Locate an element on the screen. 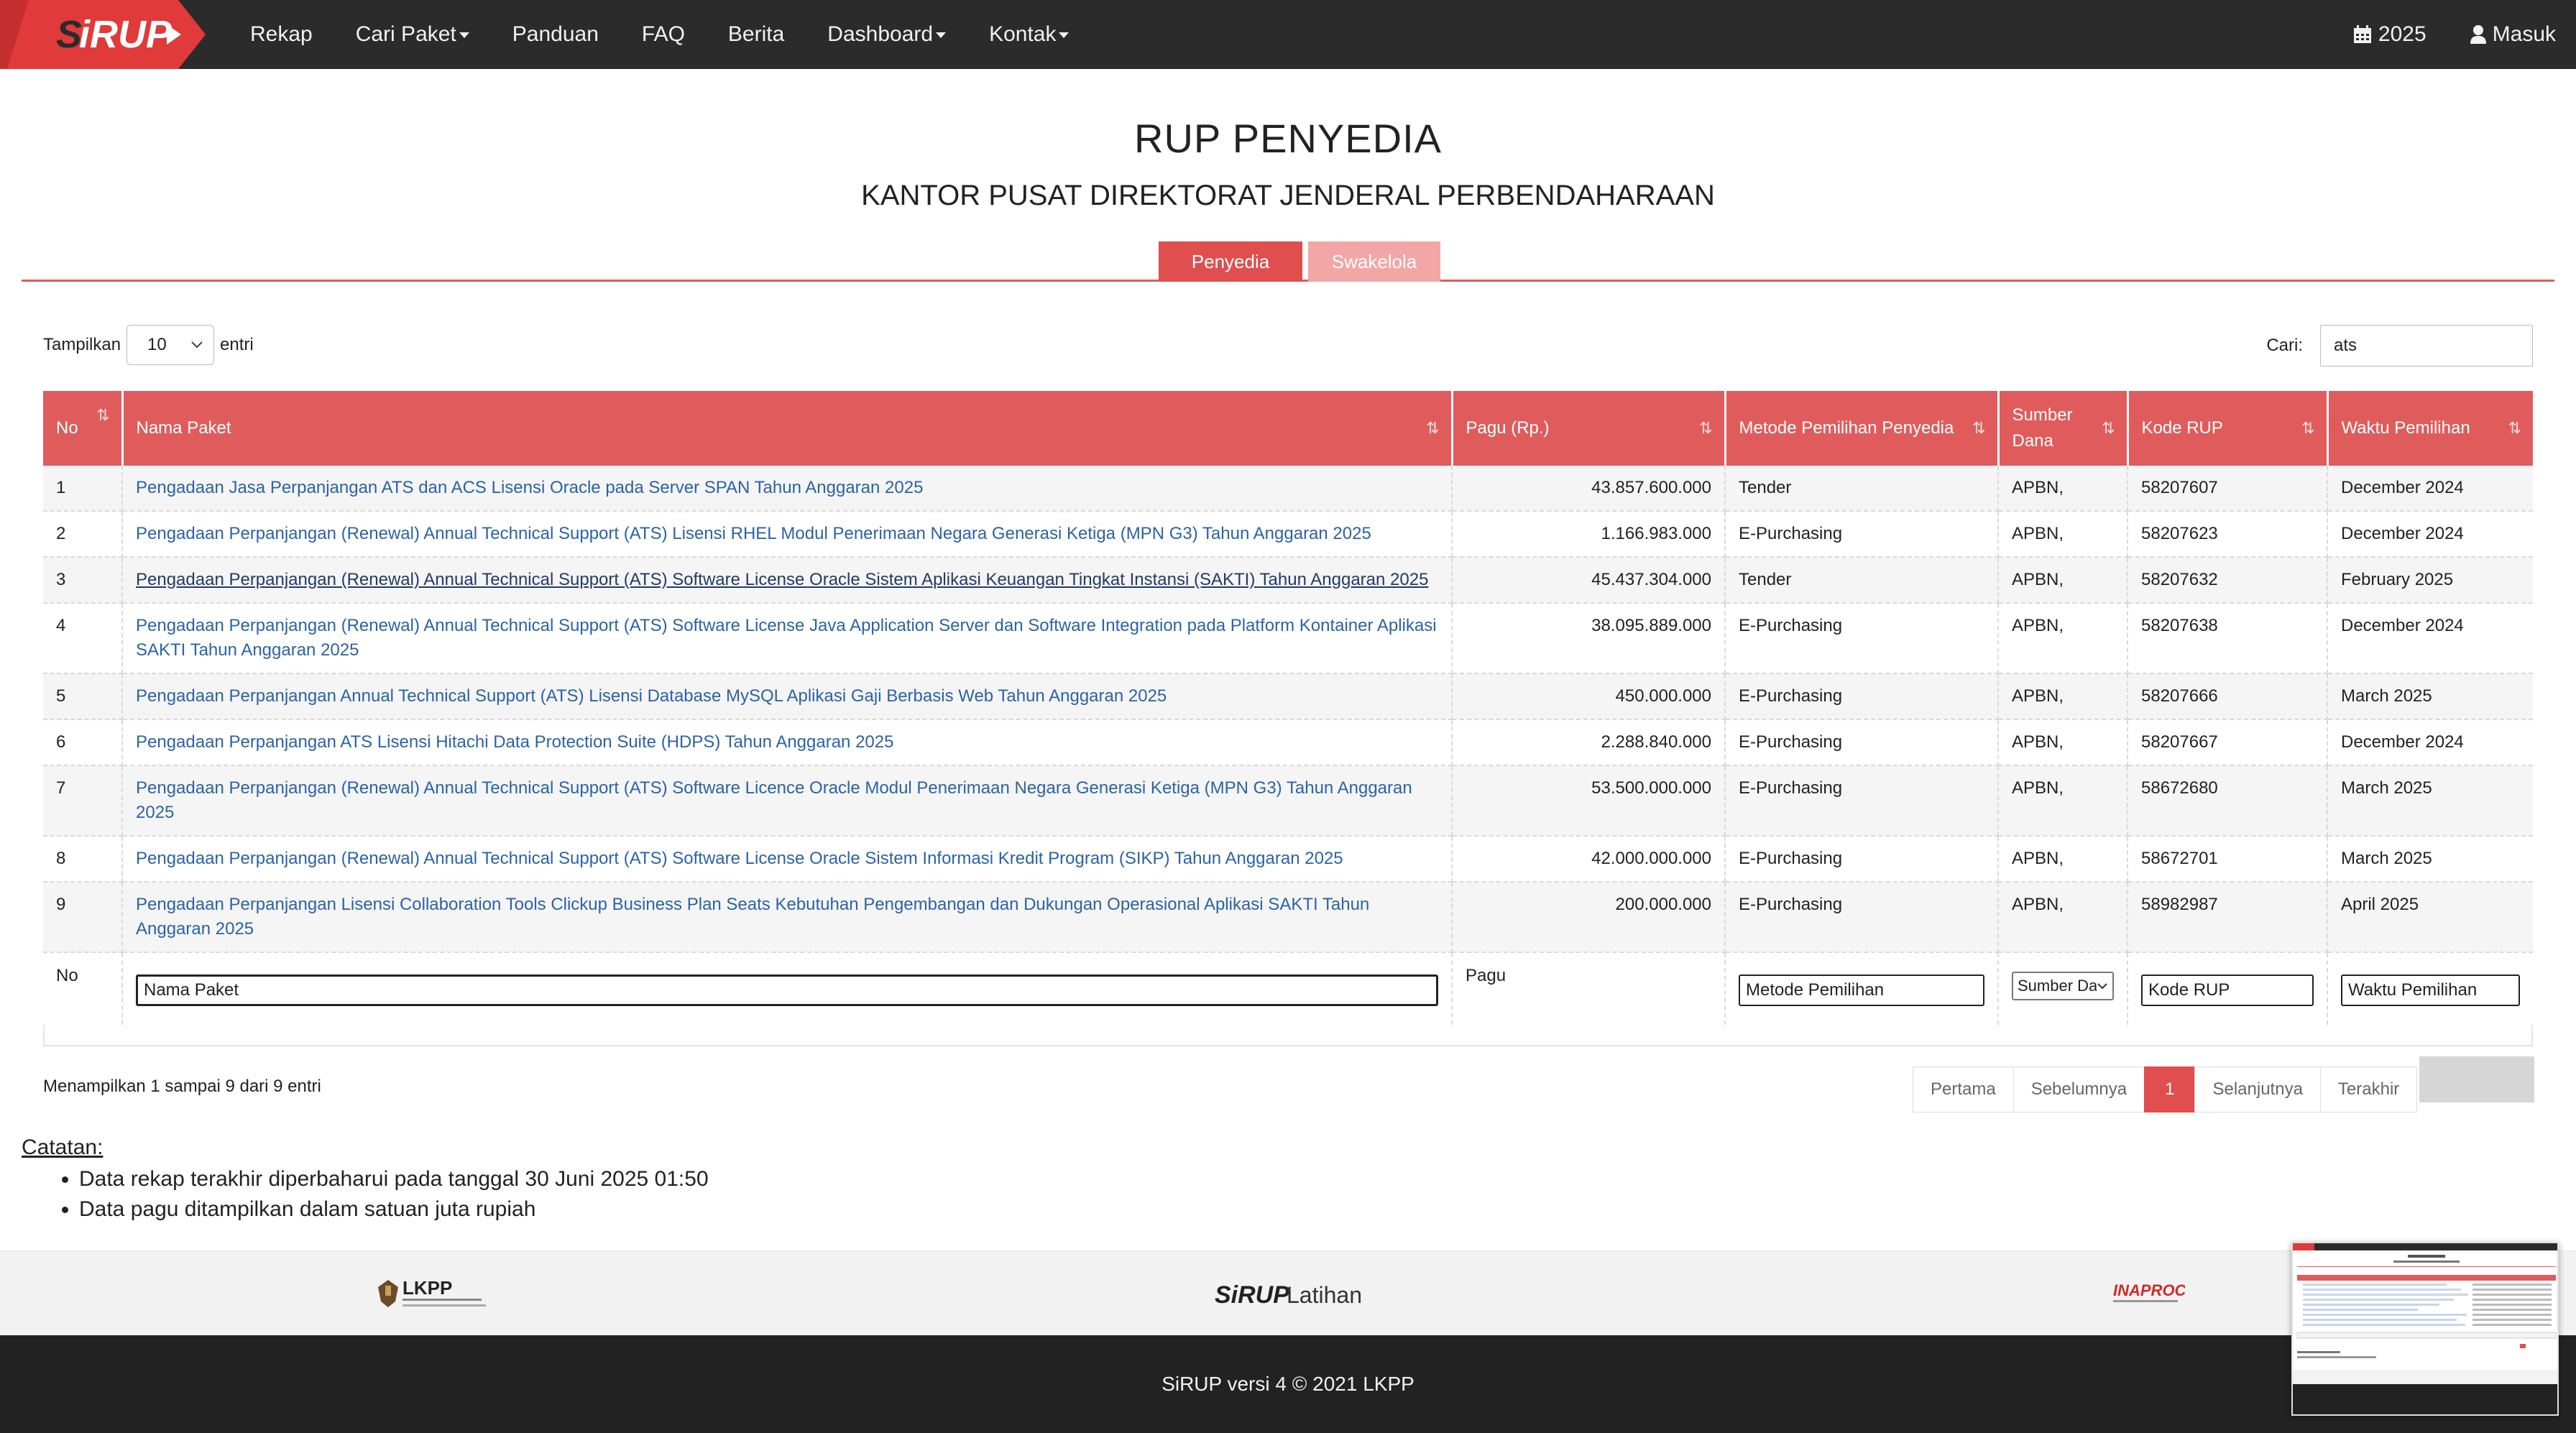  tab-penyedia: Penyedia is located at coordinates (1230, 261).